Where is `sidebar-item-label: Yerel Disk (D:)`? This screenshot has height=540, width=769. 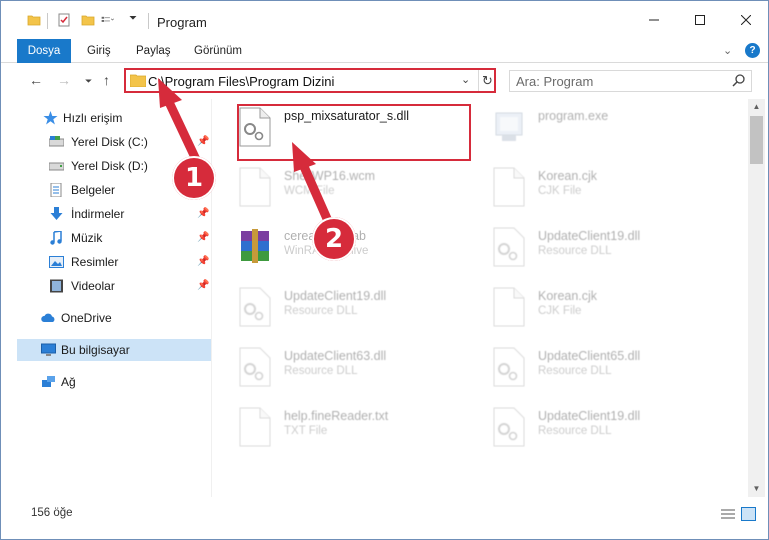
sidebar-item-label: Yerel Disk (D:) is located at coordinates (109, 166).